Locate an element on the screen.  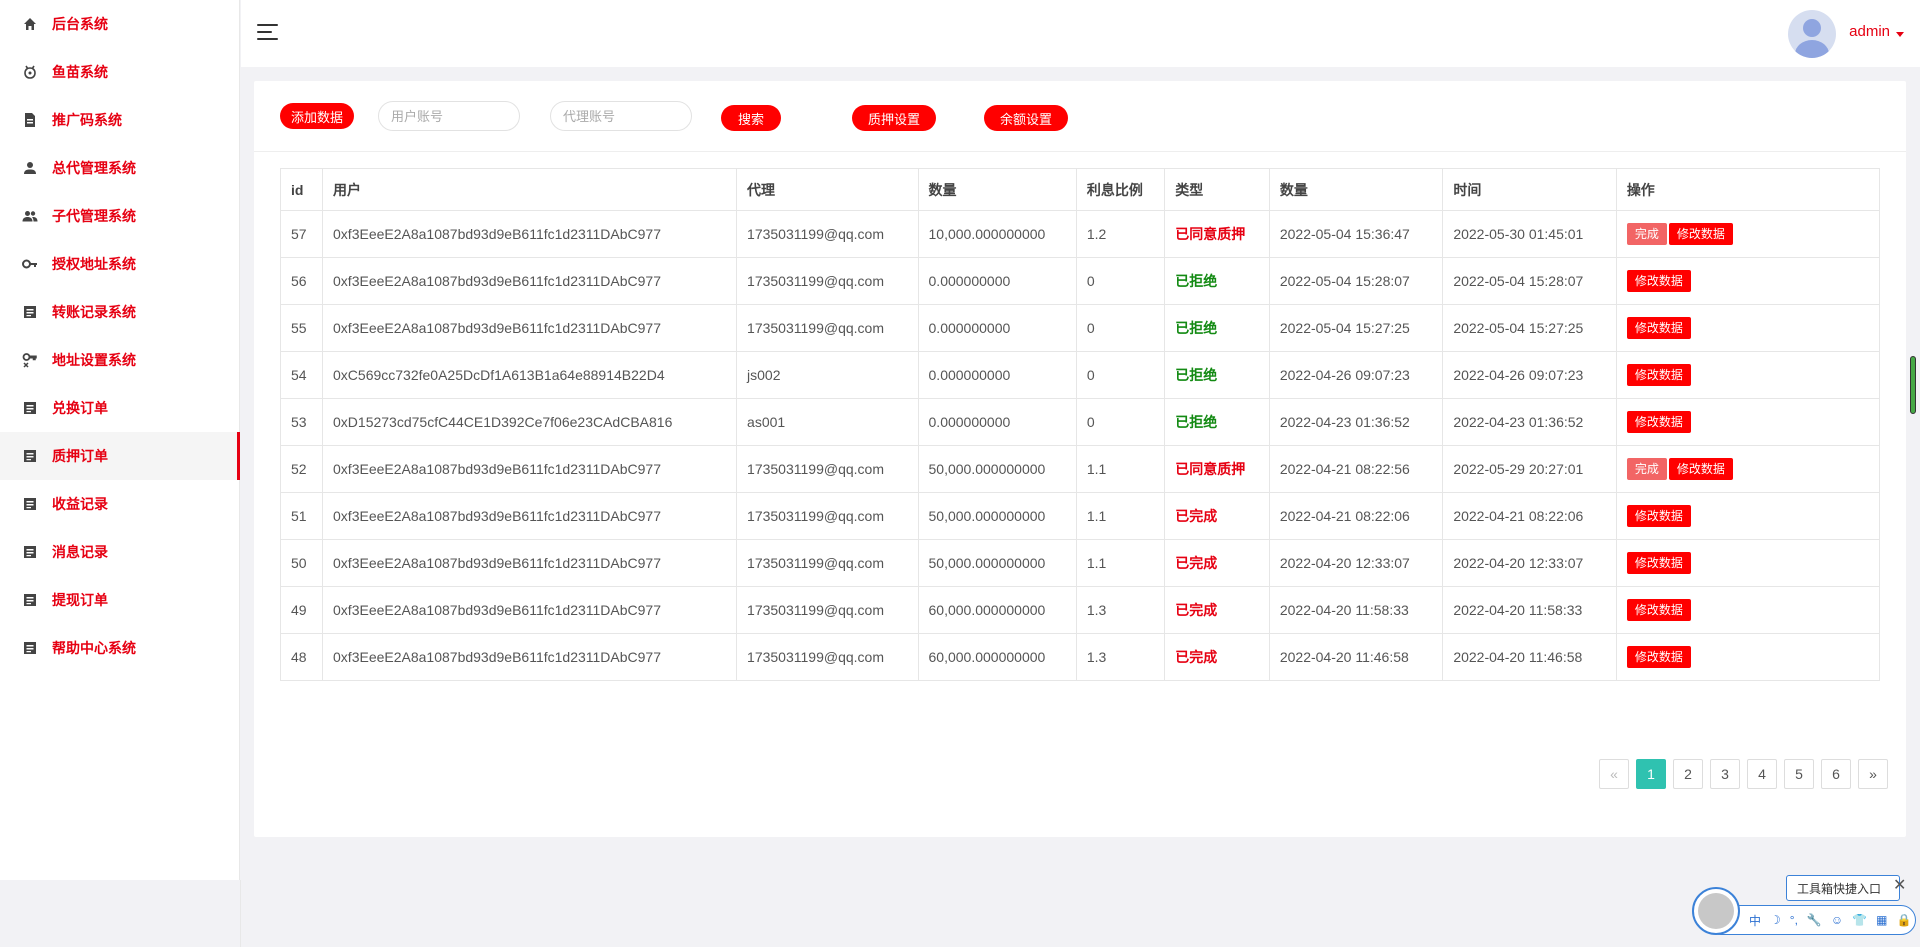
cell-agent: 1735031199@qq.com is located at coordinates (827, 328).